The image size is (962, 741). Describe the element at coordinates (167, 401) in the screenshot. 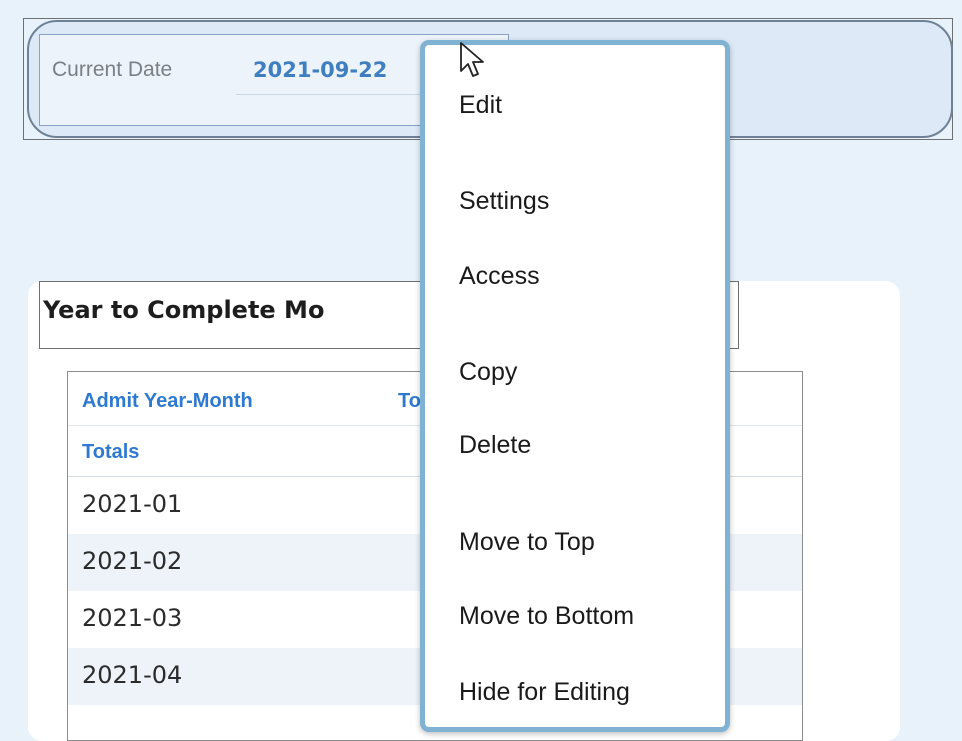

I see `column-header-admit-year-month: Admit Year-Month` at that location.